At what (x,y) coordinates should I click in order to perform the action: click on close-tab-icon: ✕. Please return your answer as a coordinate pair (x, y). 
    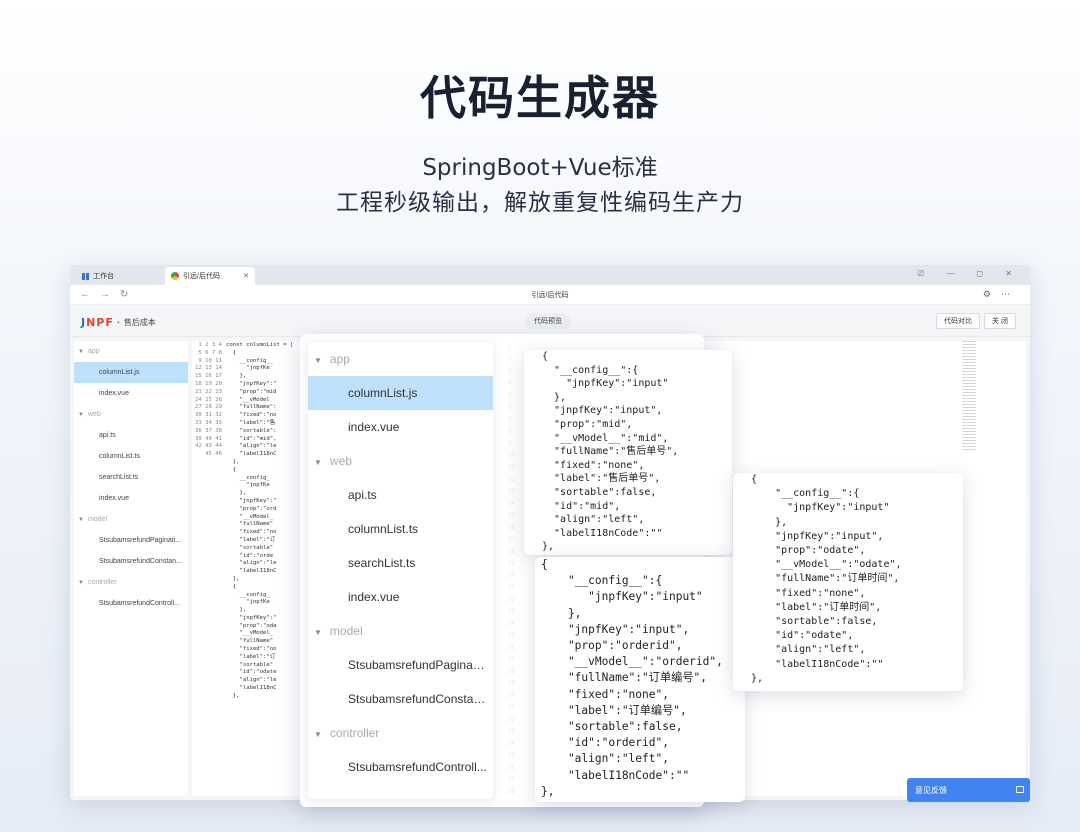
    Looking at the image, I should click on (246, 276).